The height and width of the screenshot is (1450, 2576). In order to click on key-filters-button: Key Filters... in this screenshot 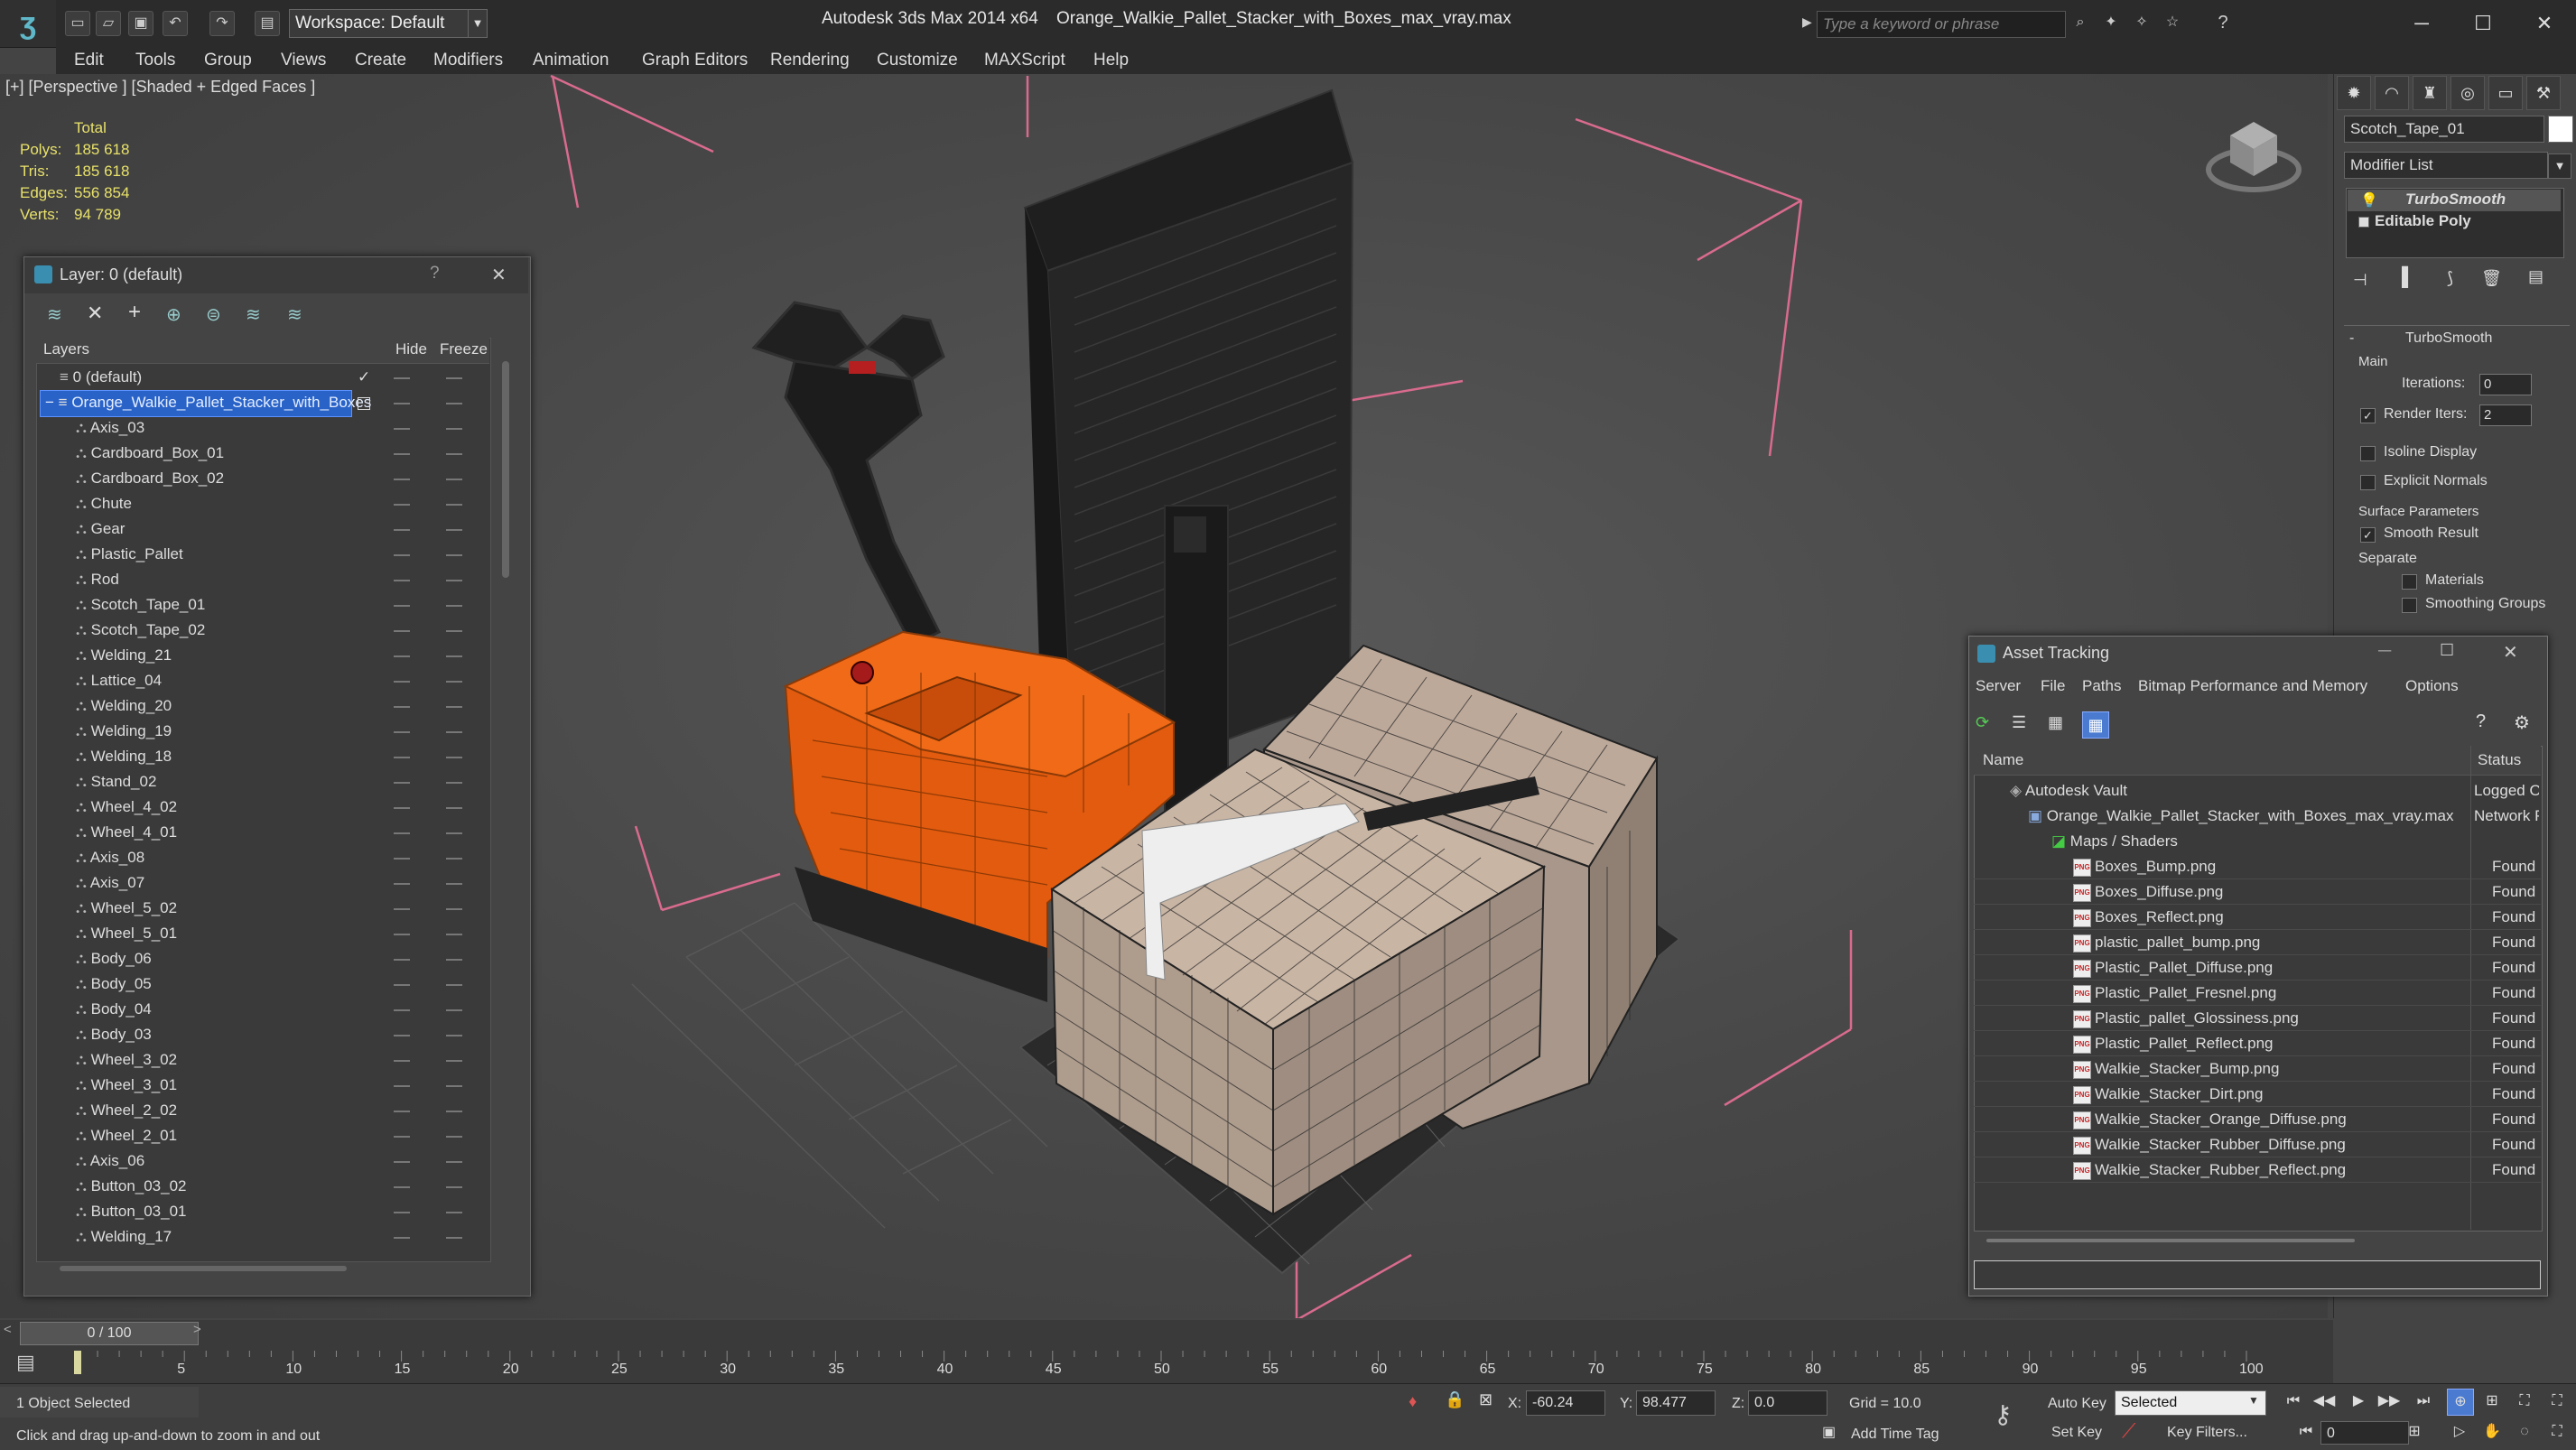, I will do `click(2207, 1433)`.